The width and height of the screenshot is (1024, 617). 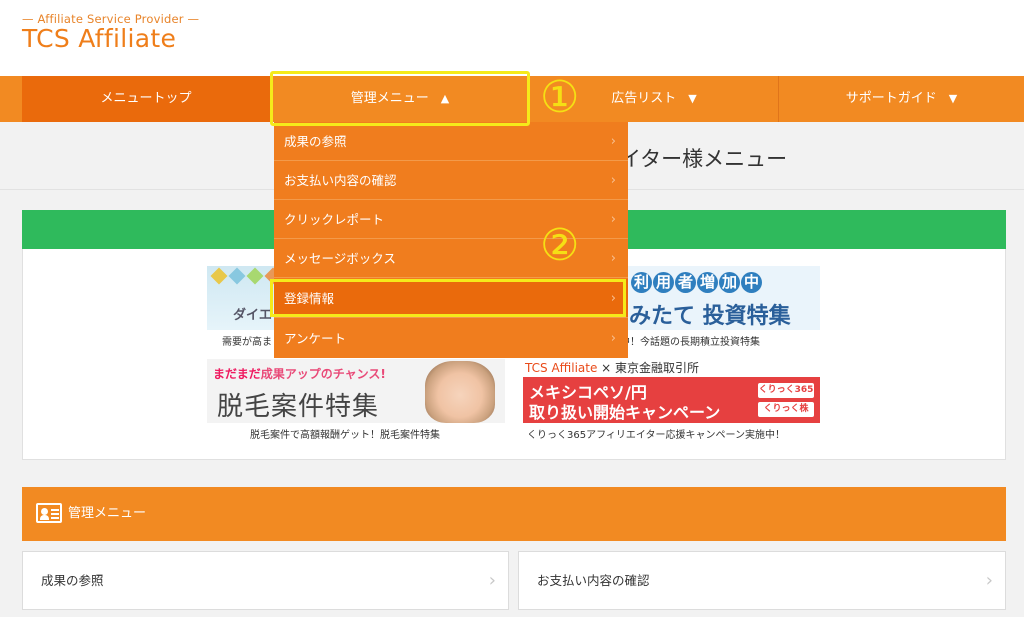 I want to click on banner-headline: みたて 投資特集, so click(x=710, y=316).